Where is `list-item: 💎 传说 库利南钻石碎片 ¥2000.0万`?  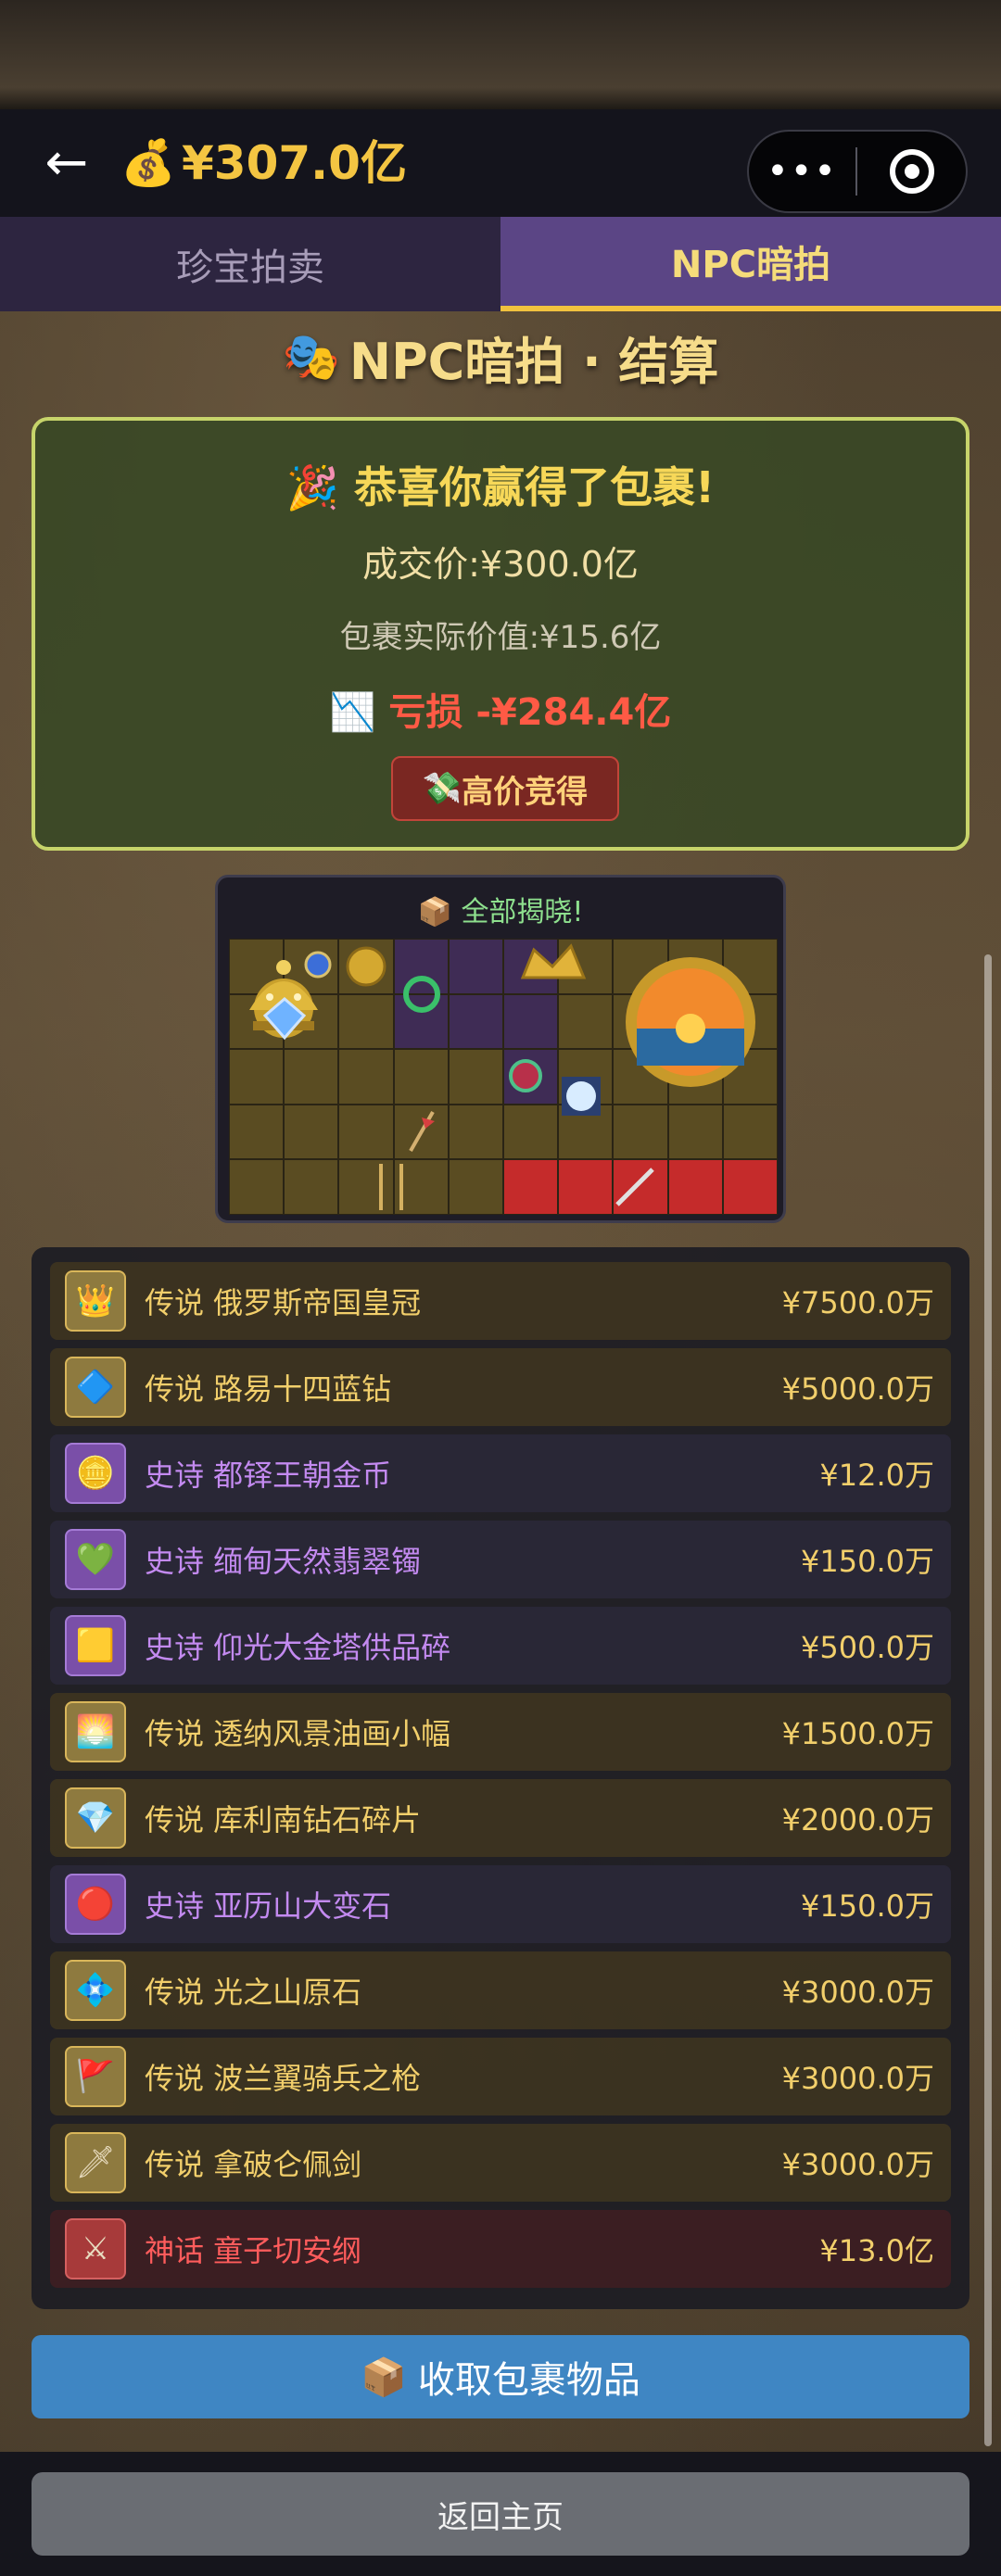 list-item: 💎 传说 库利南钻石碎片 ¥2000.0万 is located at coordinates (500, 1818).